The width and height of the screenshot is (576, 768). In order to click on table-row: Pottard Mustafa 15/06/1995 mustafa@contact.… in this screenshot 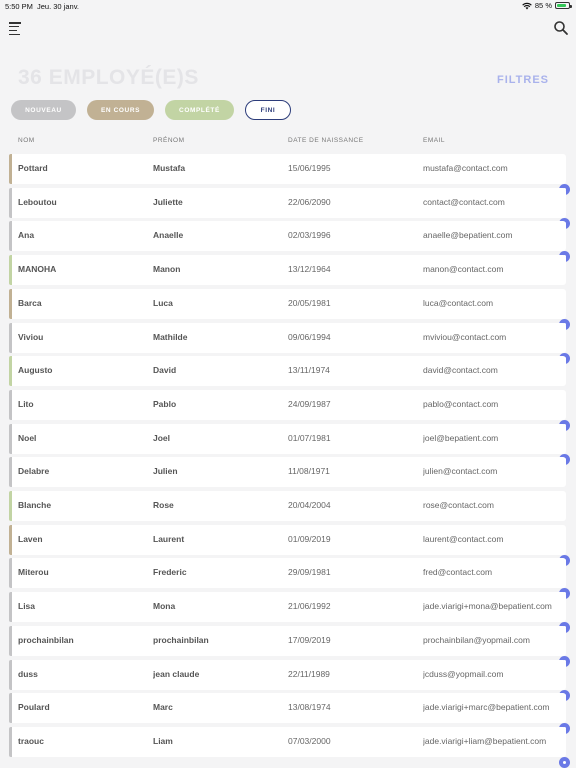, I will do `click(287, 169)`.